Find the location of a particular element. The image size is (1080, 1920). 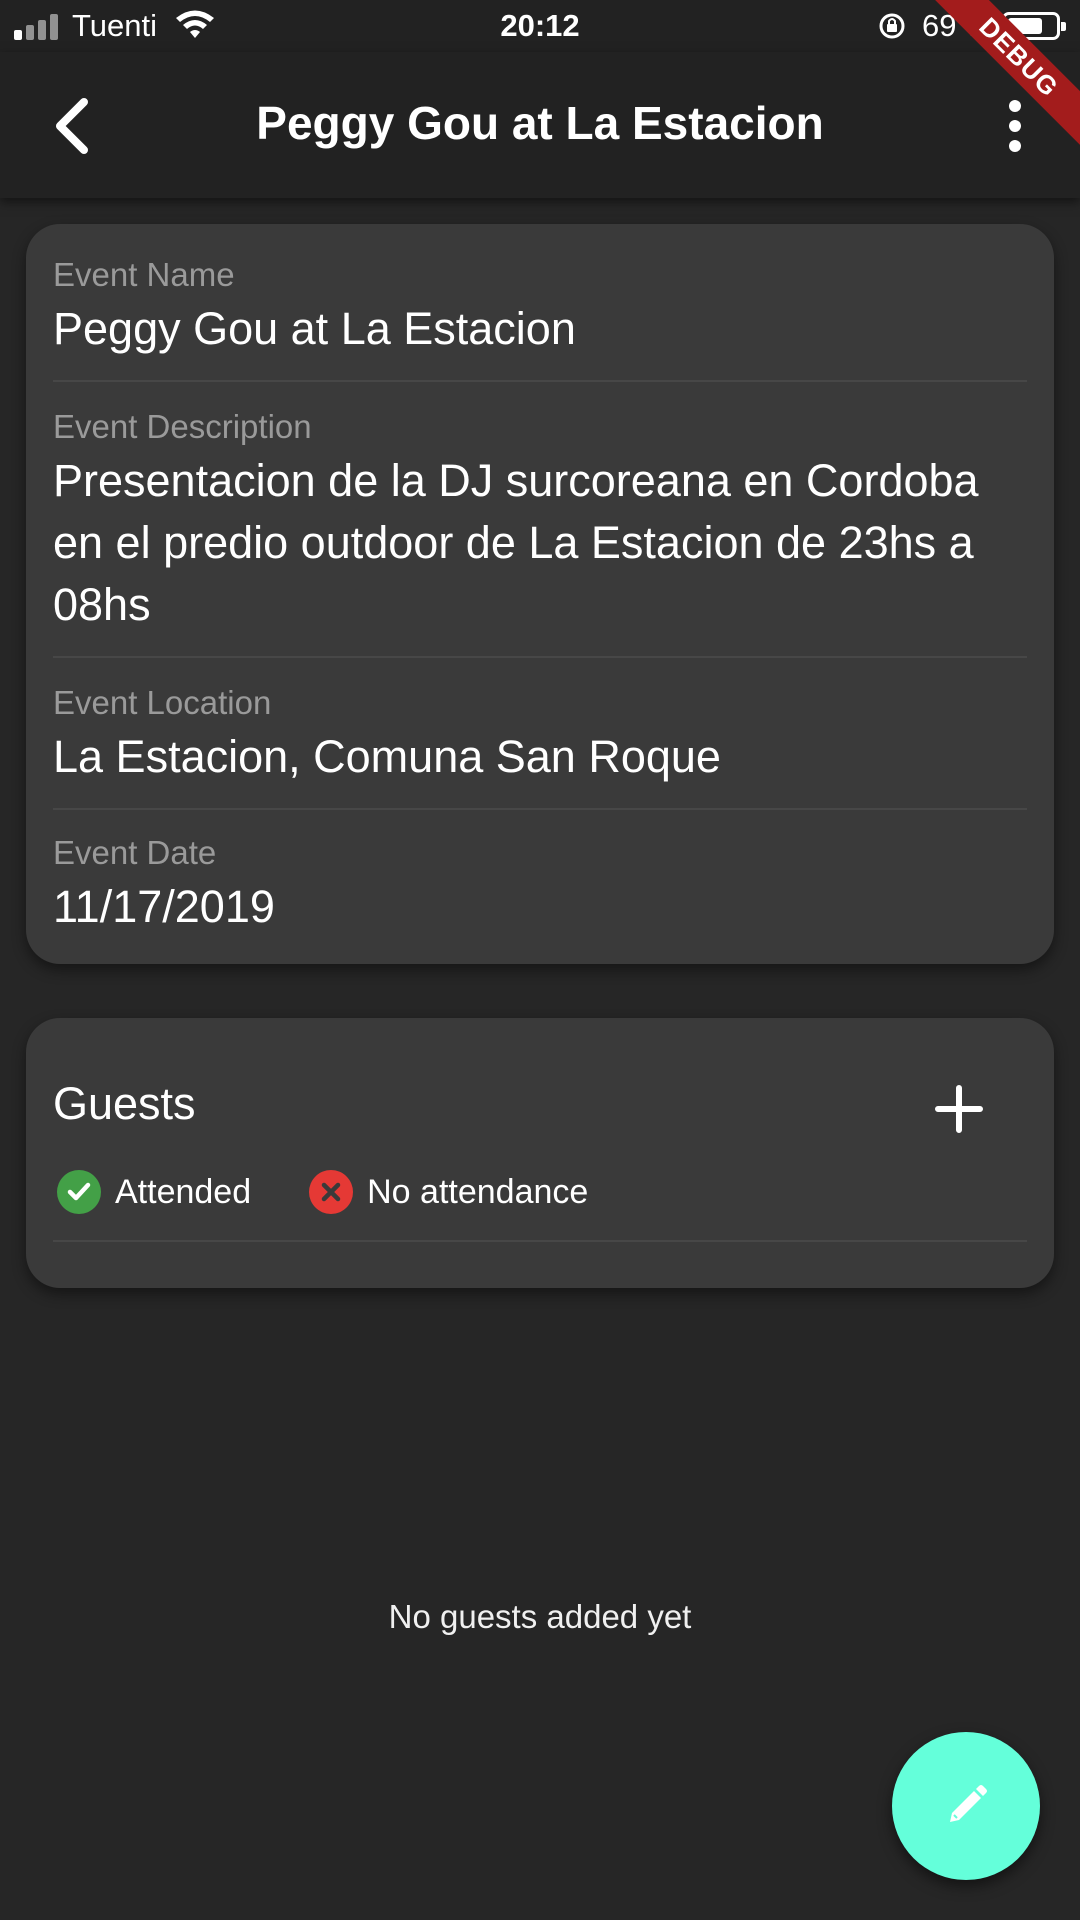

event-date-field: Event Date 11/17/2019 is located at coordinates (540, 886).